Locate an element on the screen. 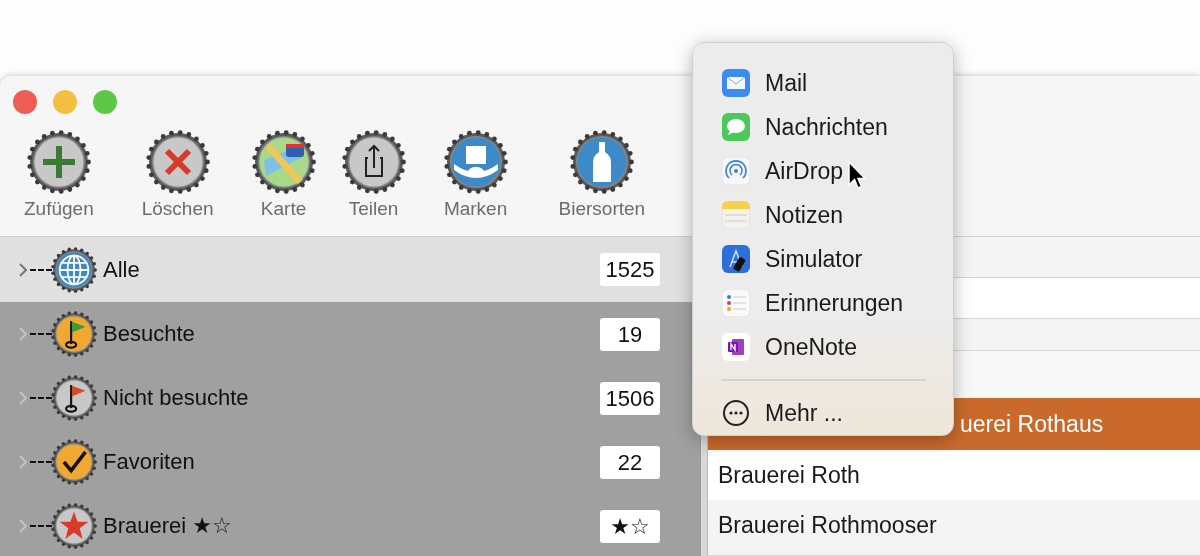  toolbar-button: Marken is located at coordinates (475, 174).